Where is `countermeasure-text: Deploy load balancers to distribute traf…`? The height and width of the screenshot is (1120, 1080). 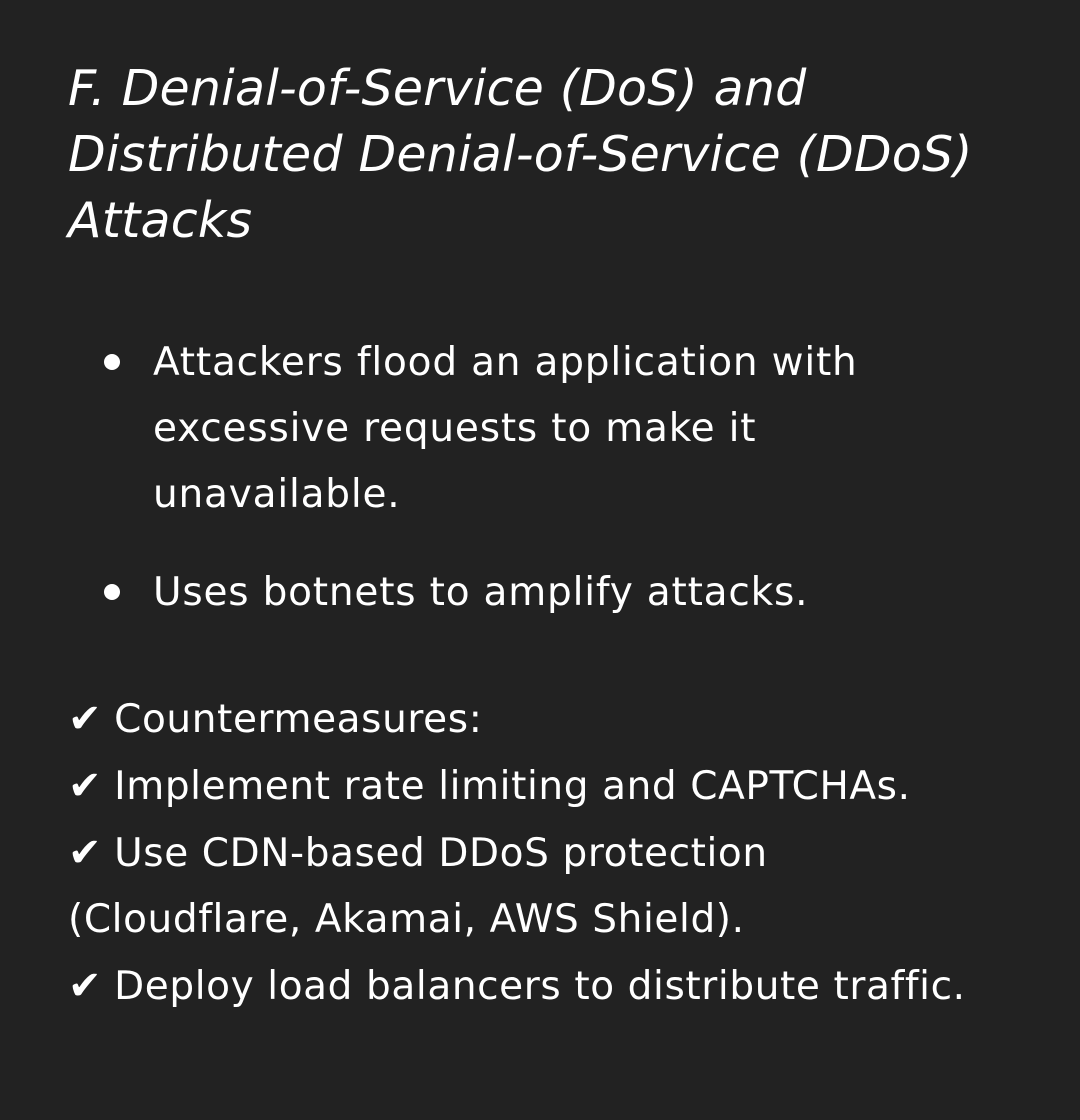 countermeasure-text: Deploy load balancers to distribute traf… is located at coordinates (540, 986).